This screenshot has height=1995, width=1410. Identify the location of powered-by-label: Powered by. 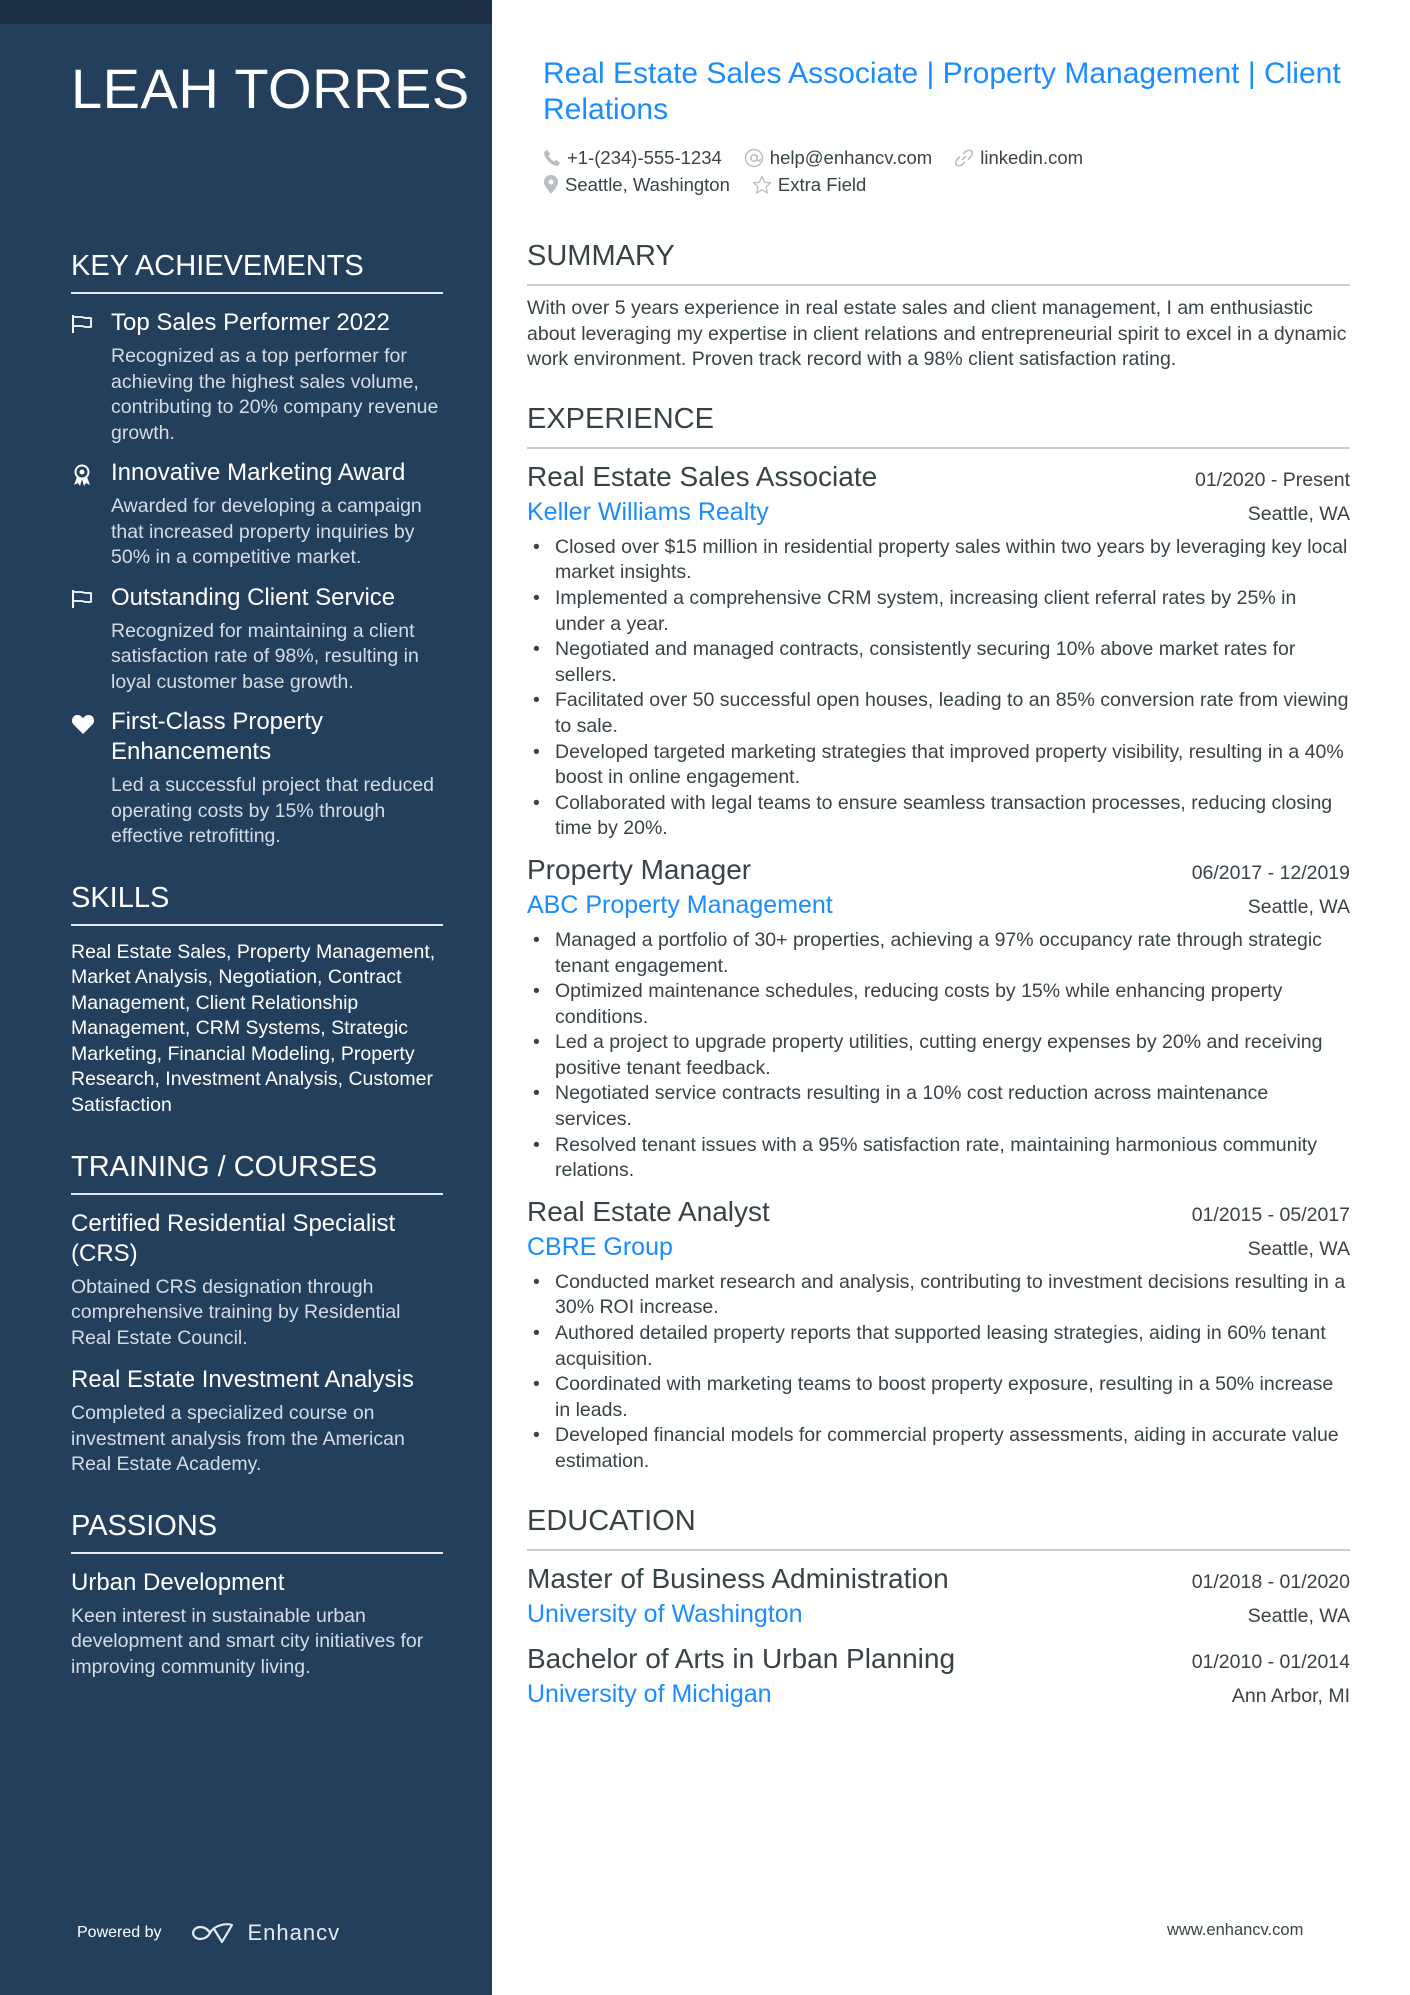
(119, 1932).